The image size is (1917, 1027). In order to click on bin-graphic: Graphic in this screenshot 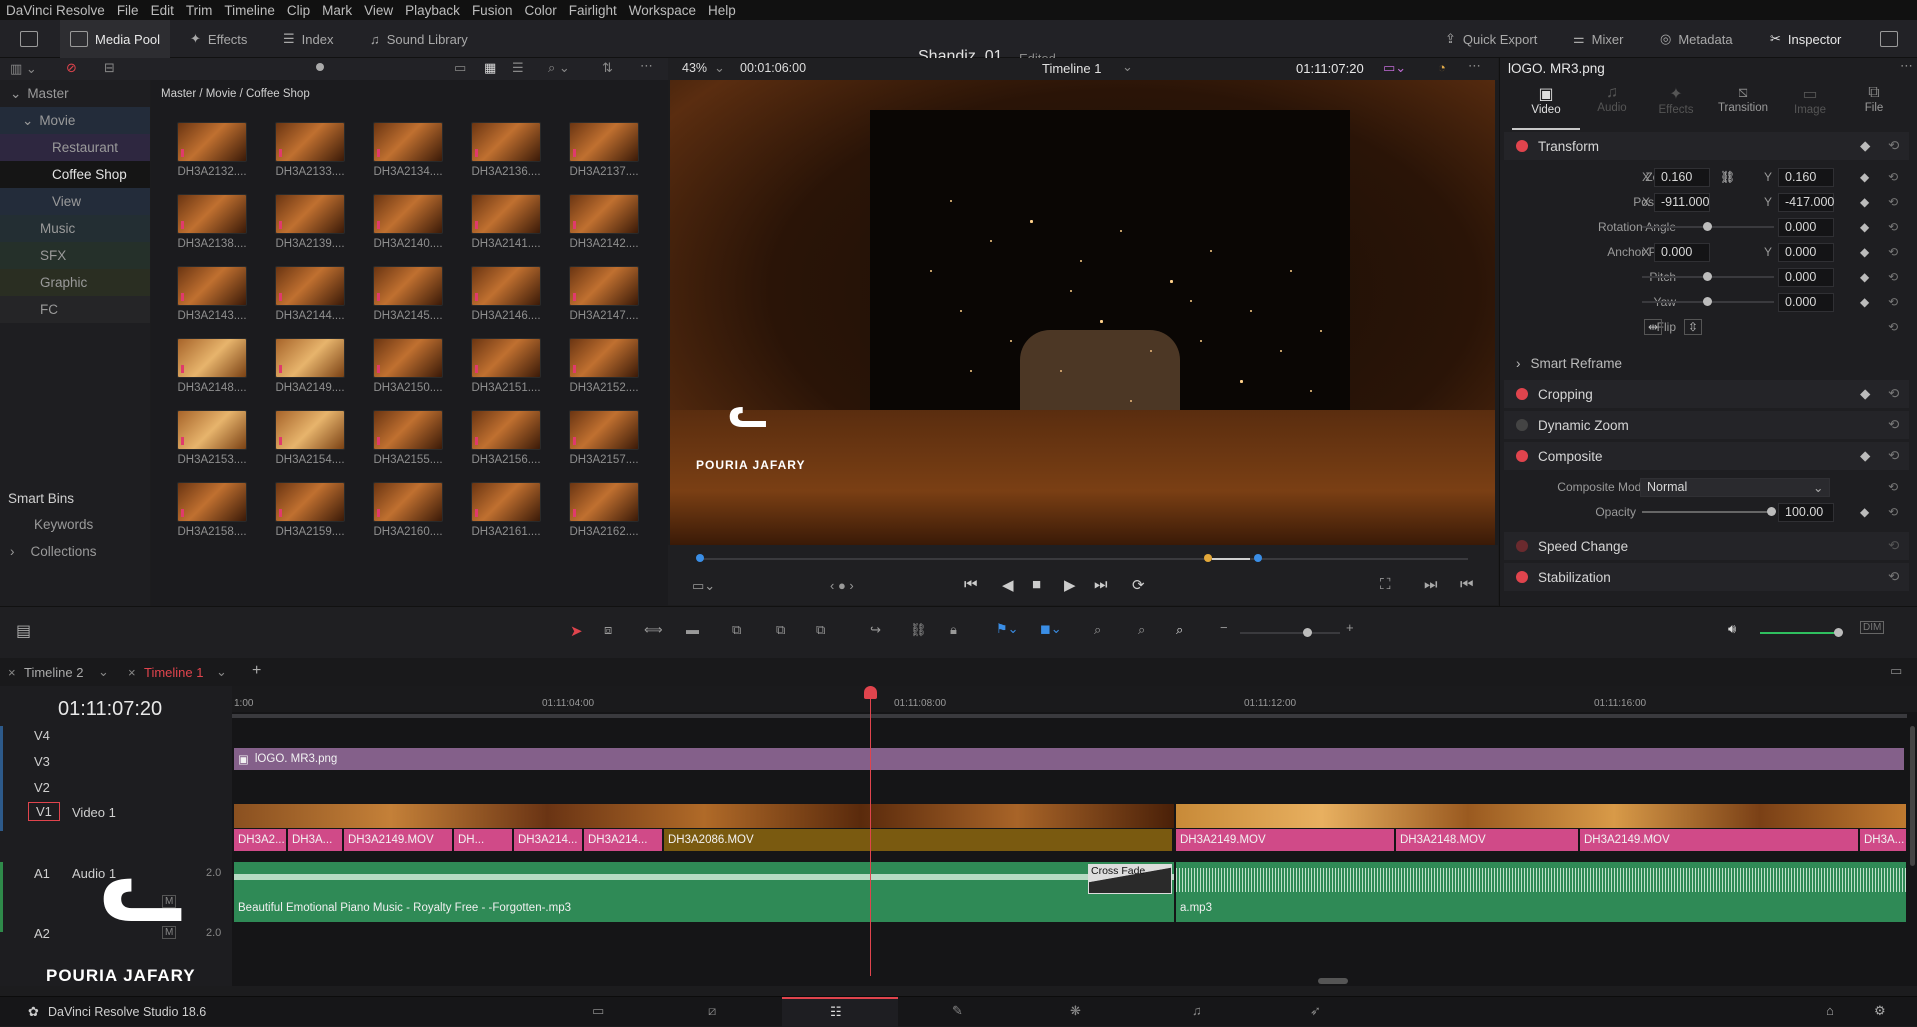, I will do `click(75, 282)`.